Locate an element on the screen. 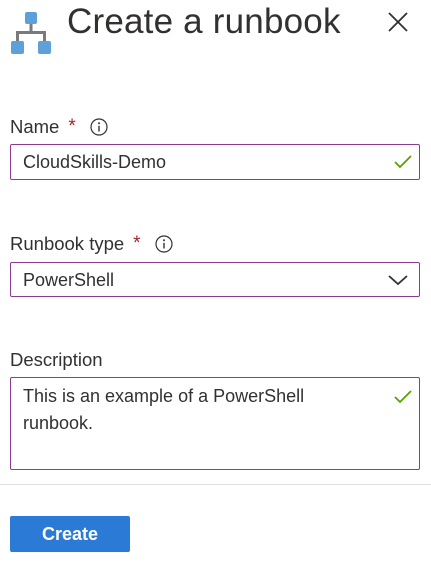 This screenshot has height=565, width=431. close-icon is located at coordinates (398, 22).